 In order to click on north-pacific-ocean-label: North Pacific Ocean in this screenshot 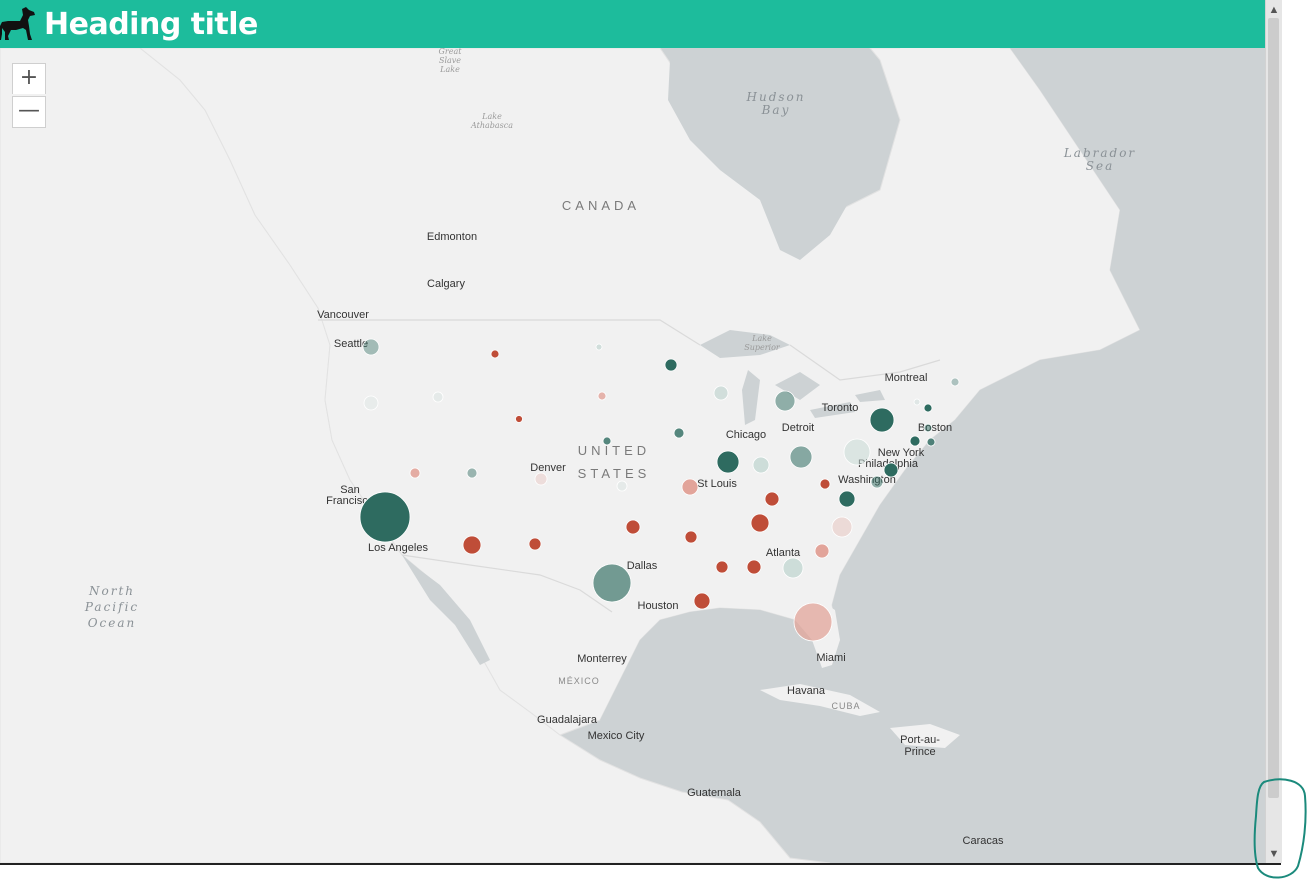, I will do `click(111, 607)`.